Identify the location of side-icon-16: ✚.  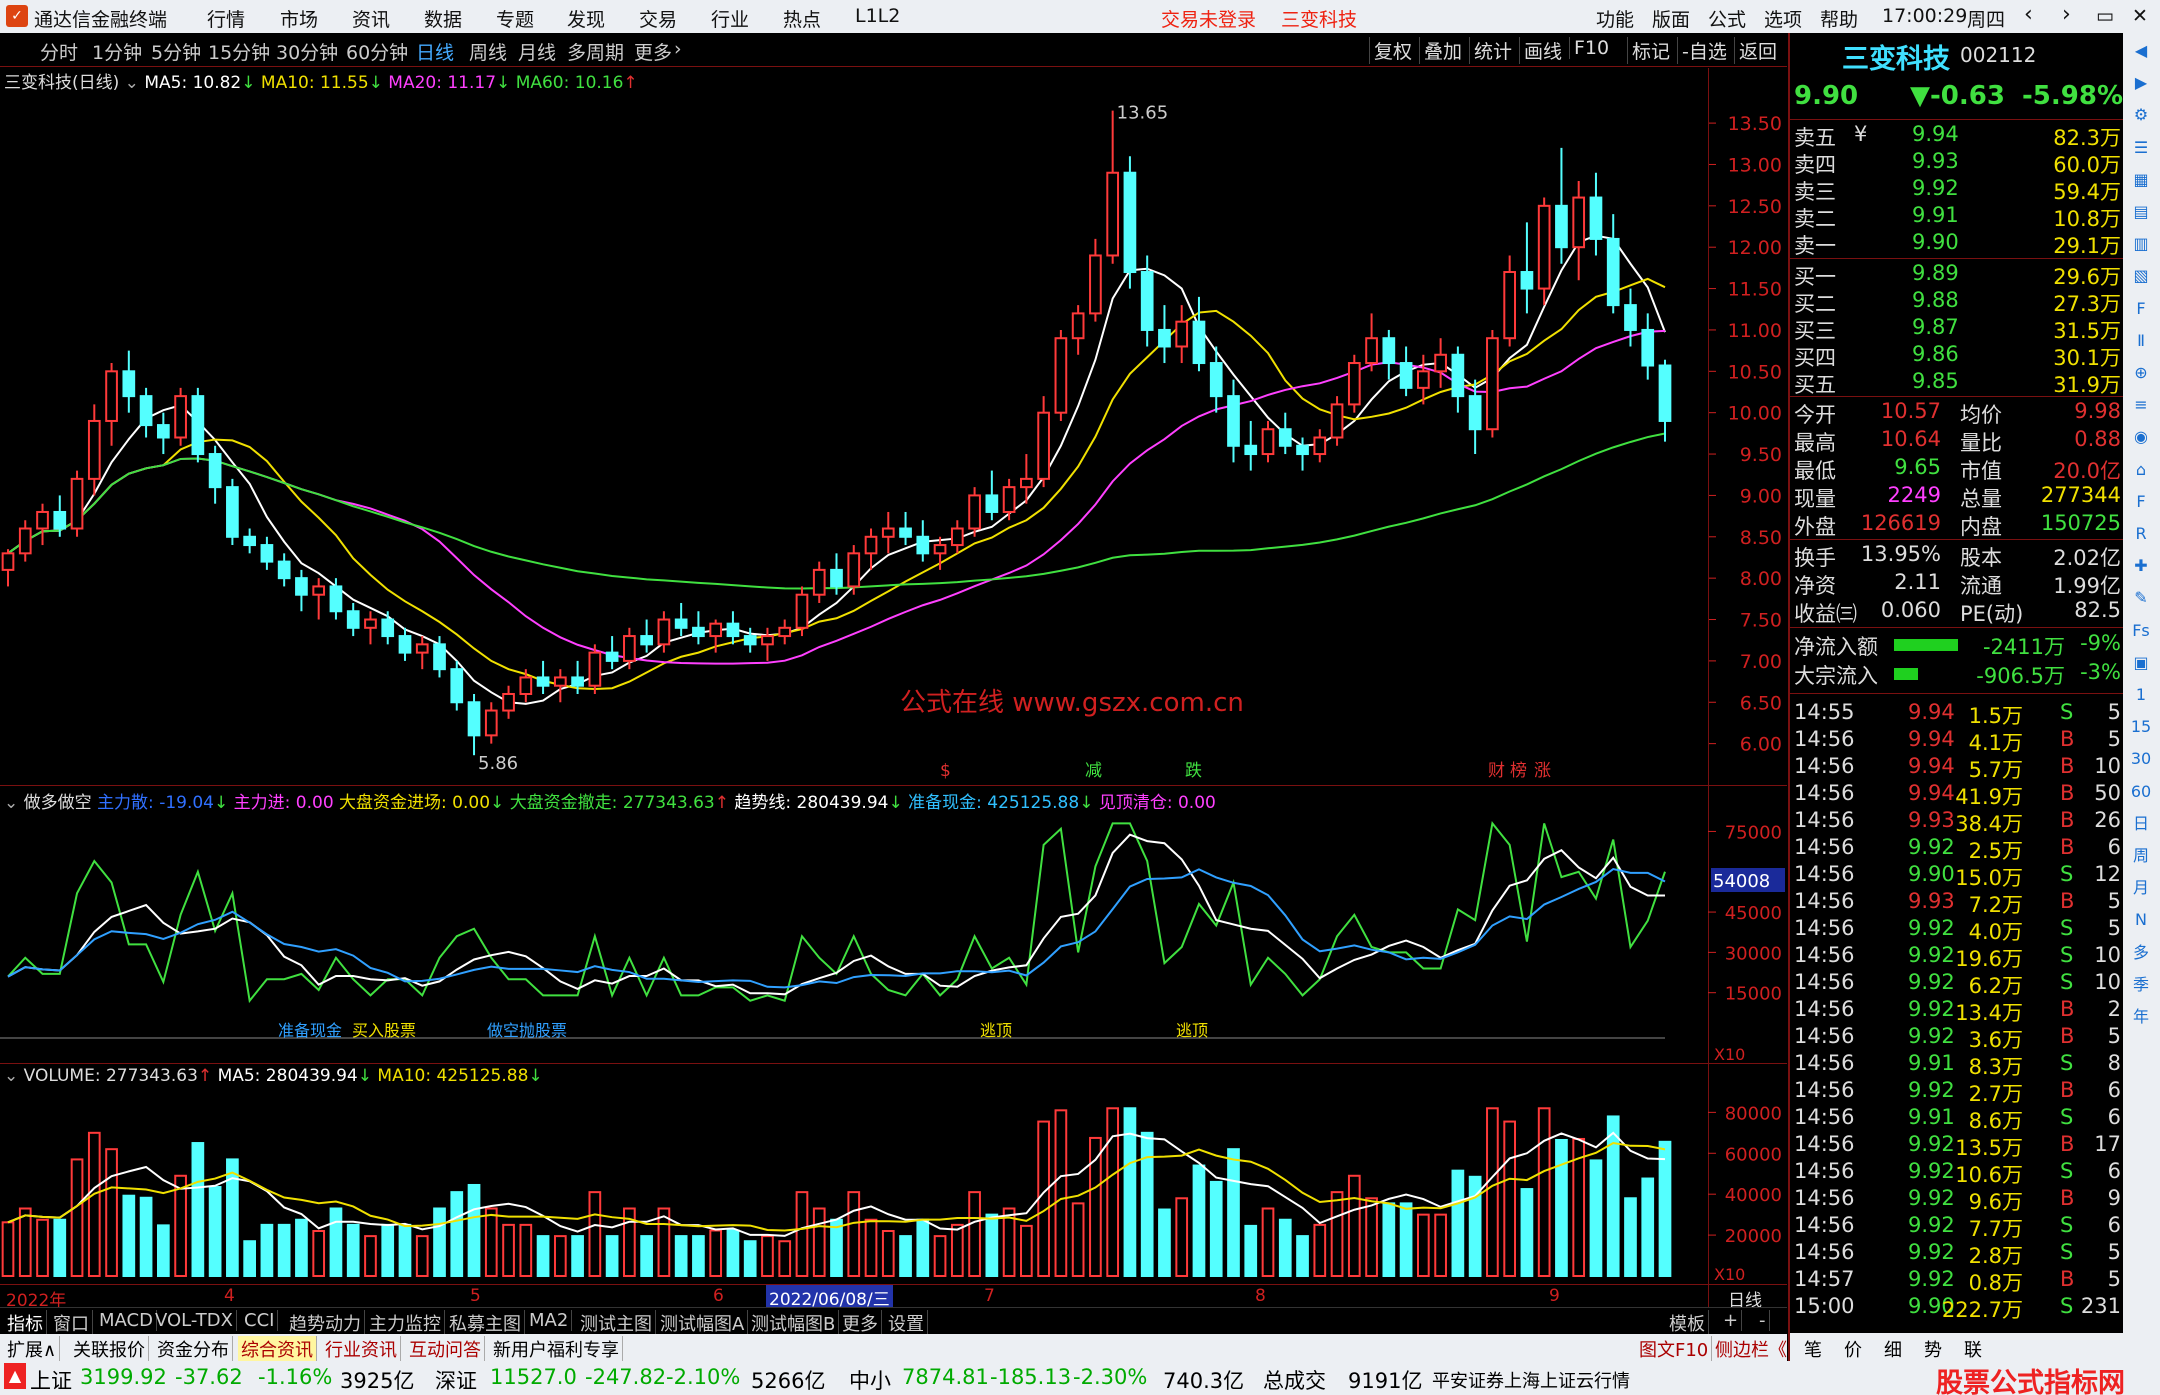
(2141, 566).